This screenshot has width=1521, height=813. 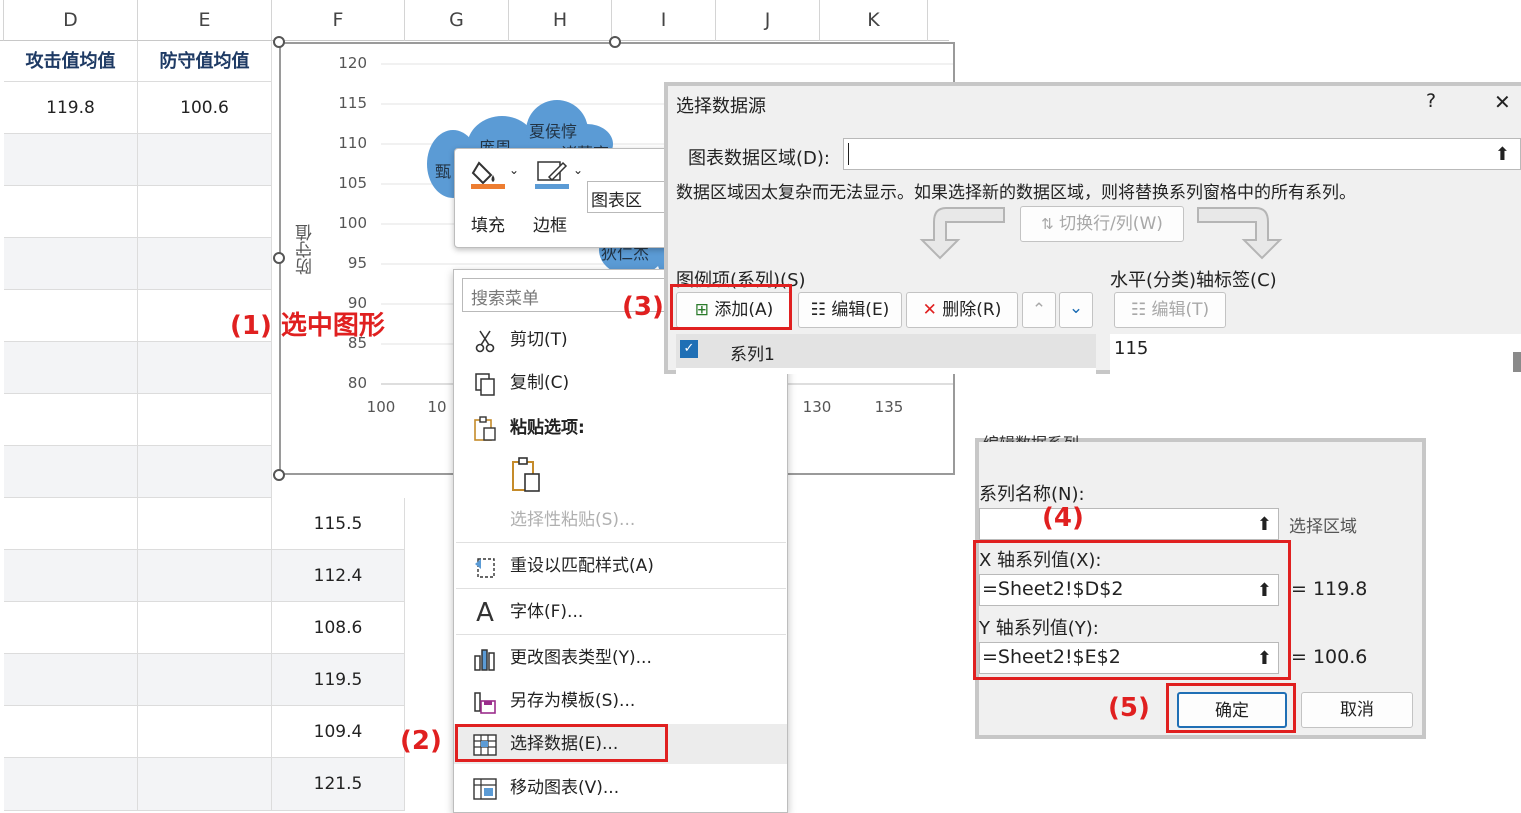 What do you see at coordinates (1129, 708) in the screenshot?
I see `step-5-annotation: (5)` at bounding box center [1129, 708].